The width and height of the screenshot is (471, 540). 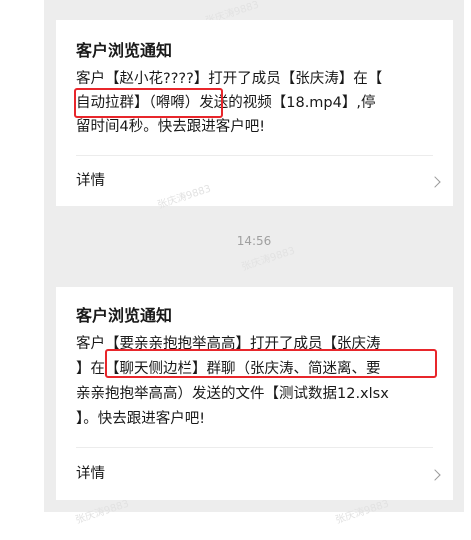 What do you see at coordinates (254, 241) in the screenshot?
I see `timestamp: 14:56` at bounding box center [254, 241].